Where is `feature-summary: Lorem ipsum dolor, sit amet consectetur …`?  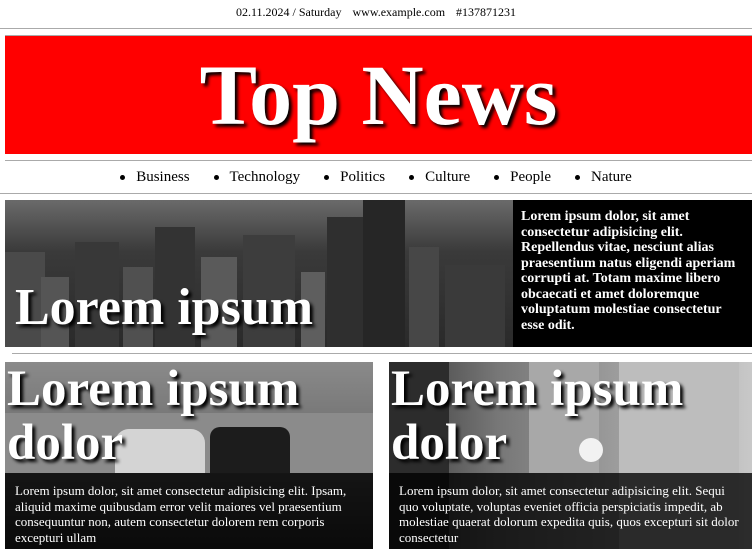 feature-summary: Lorem ipsum dolor, sit amet consectetur … is located at coordinates (628, 271).